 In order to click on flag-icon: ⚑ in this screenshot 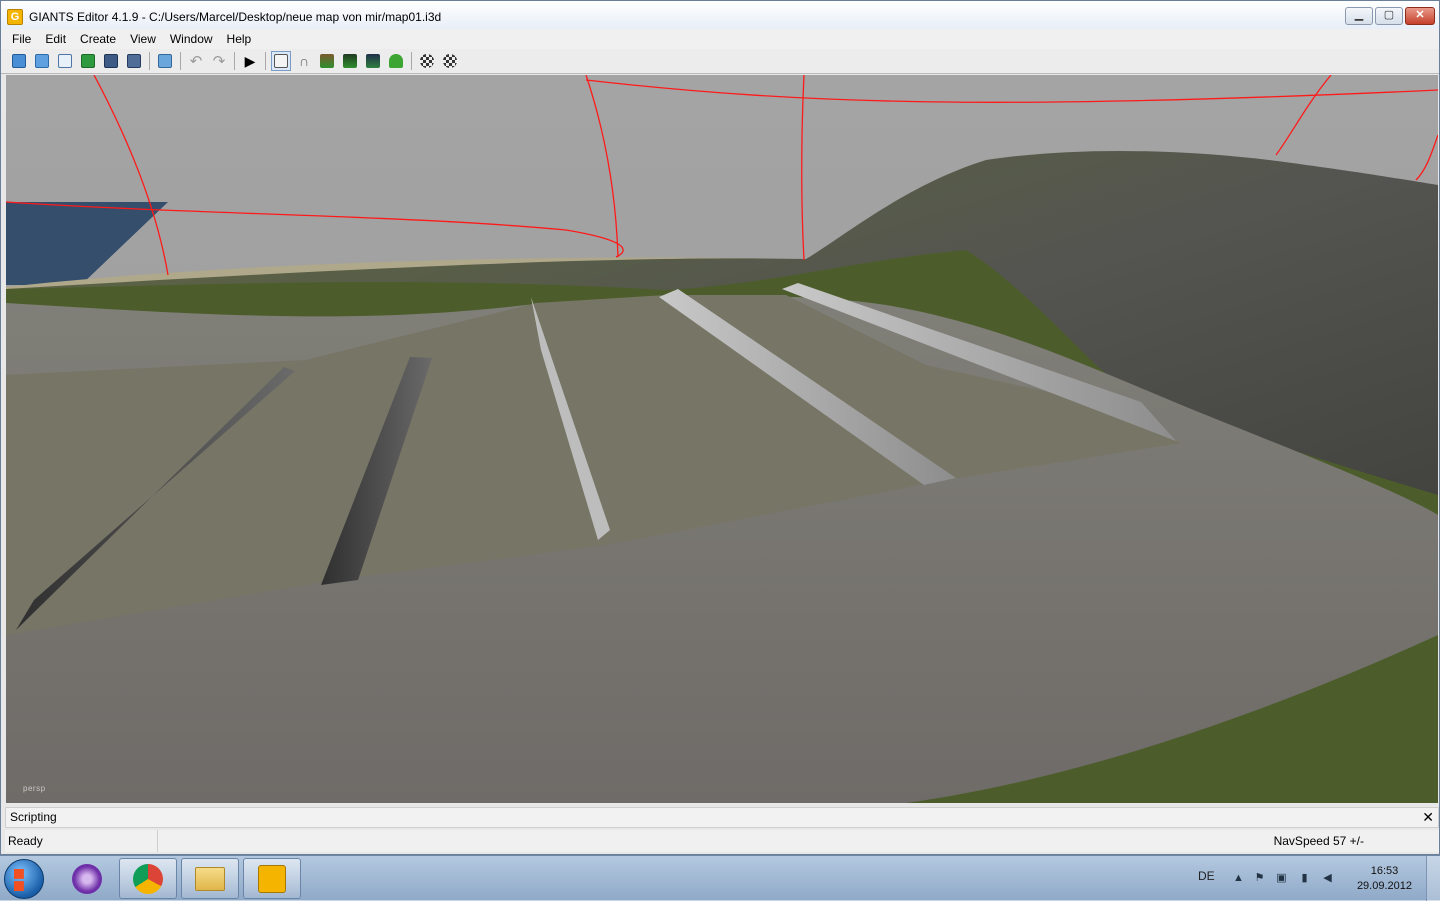, I will do `click(1259, 878)`.